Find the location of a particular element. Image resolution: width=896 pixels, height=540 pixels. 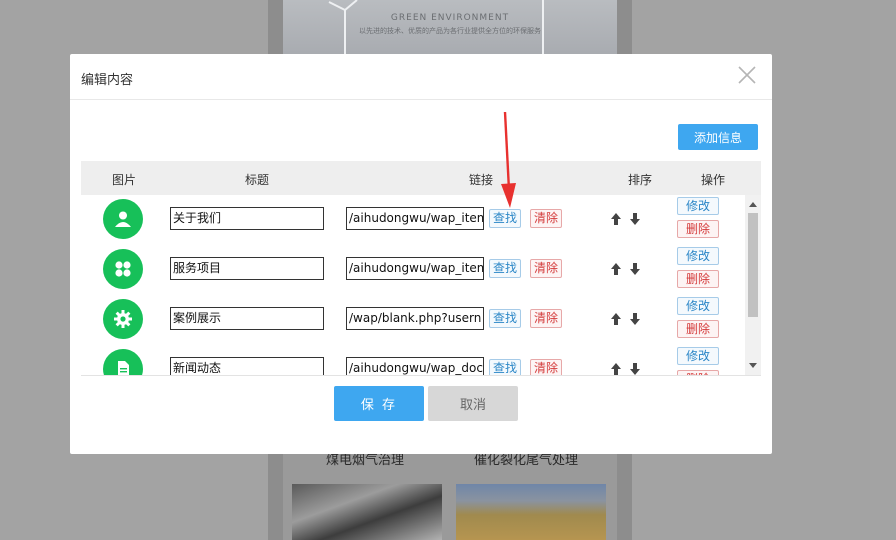

column-header-title: 标题 is located at coordinates (257, 180).